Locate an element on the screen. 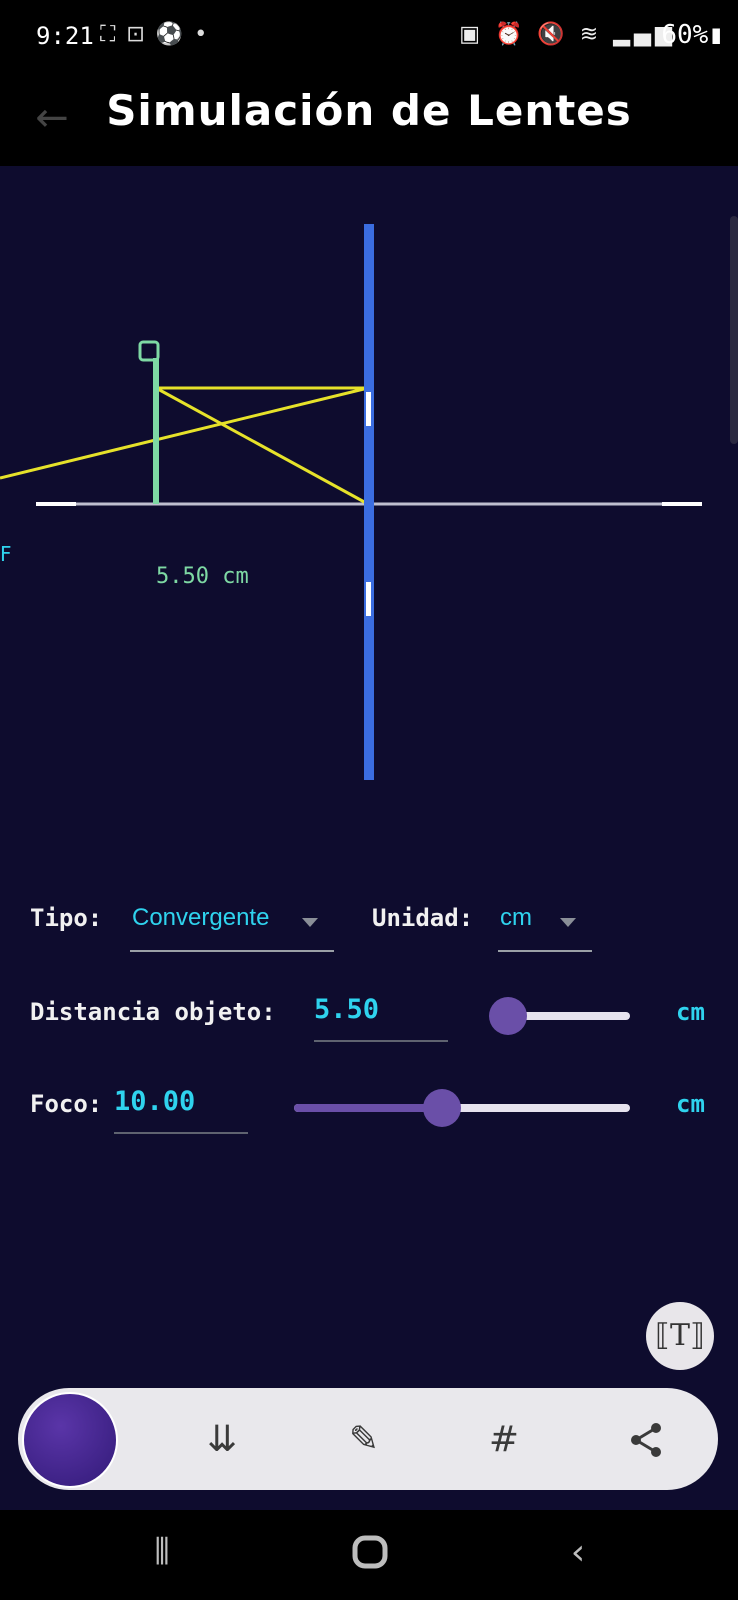  lens is located at coordinates (369, 502).